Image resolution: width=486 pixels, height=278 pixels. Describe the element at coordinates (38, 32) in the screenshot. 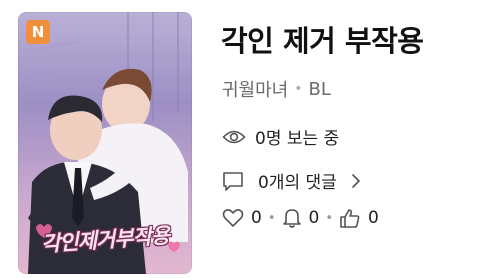

I see `new-badge: N` at that location.